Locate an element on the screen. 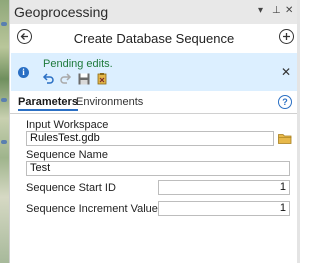 The height and width of the screenshot is (263, 320). sequence-name-label: Sequence Name is located at coordinates (67, 155).